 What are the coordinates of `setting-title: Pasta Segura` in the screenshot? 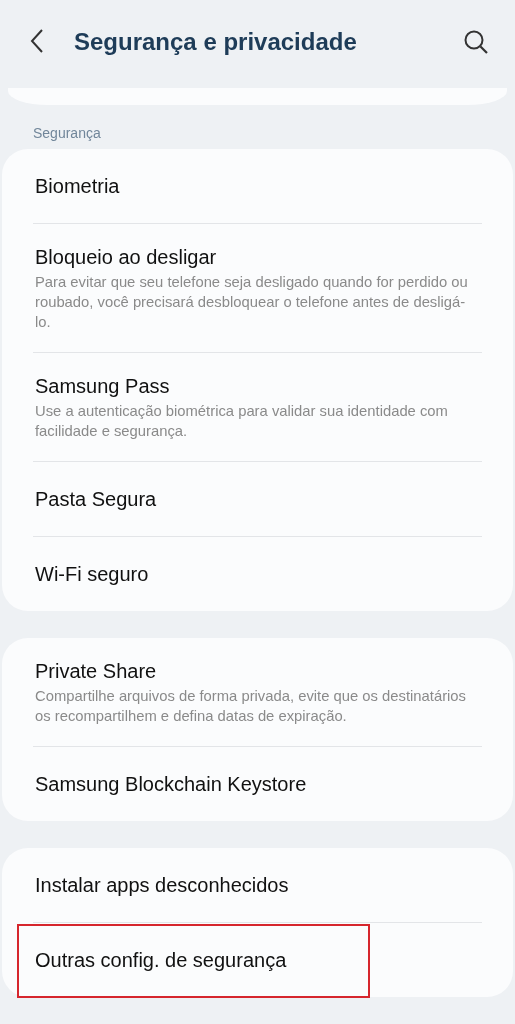 It's located at (258, 499).